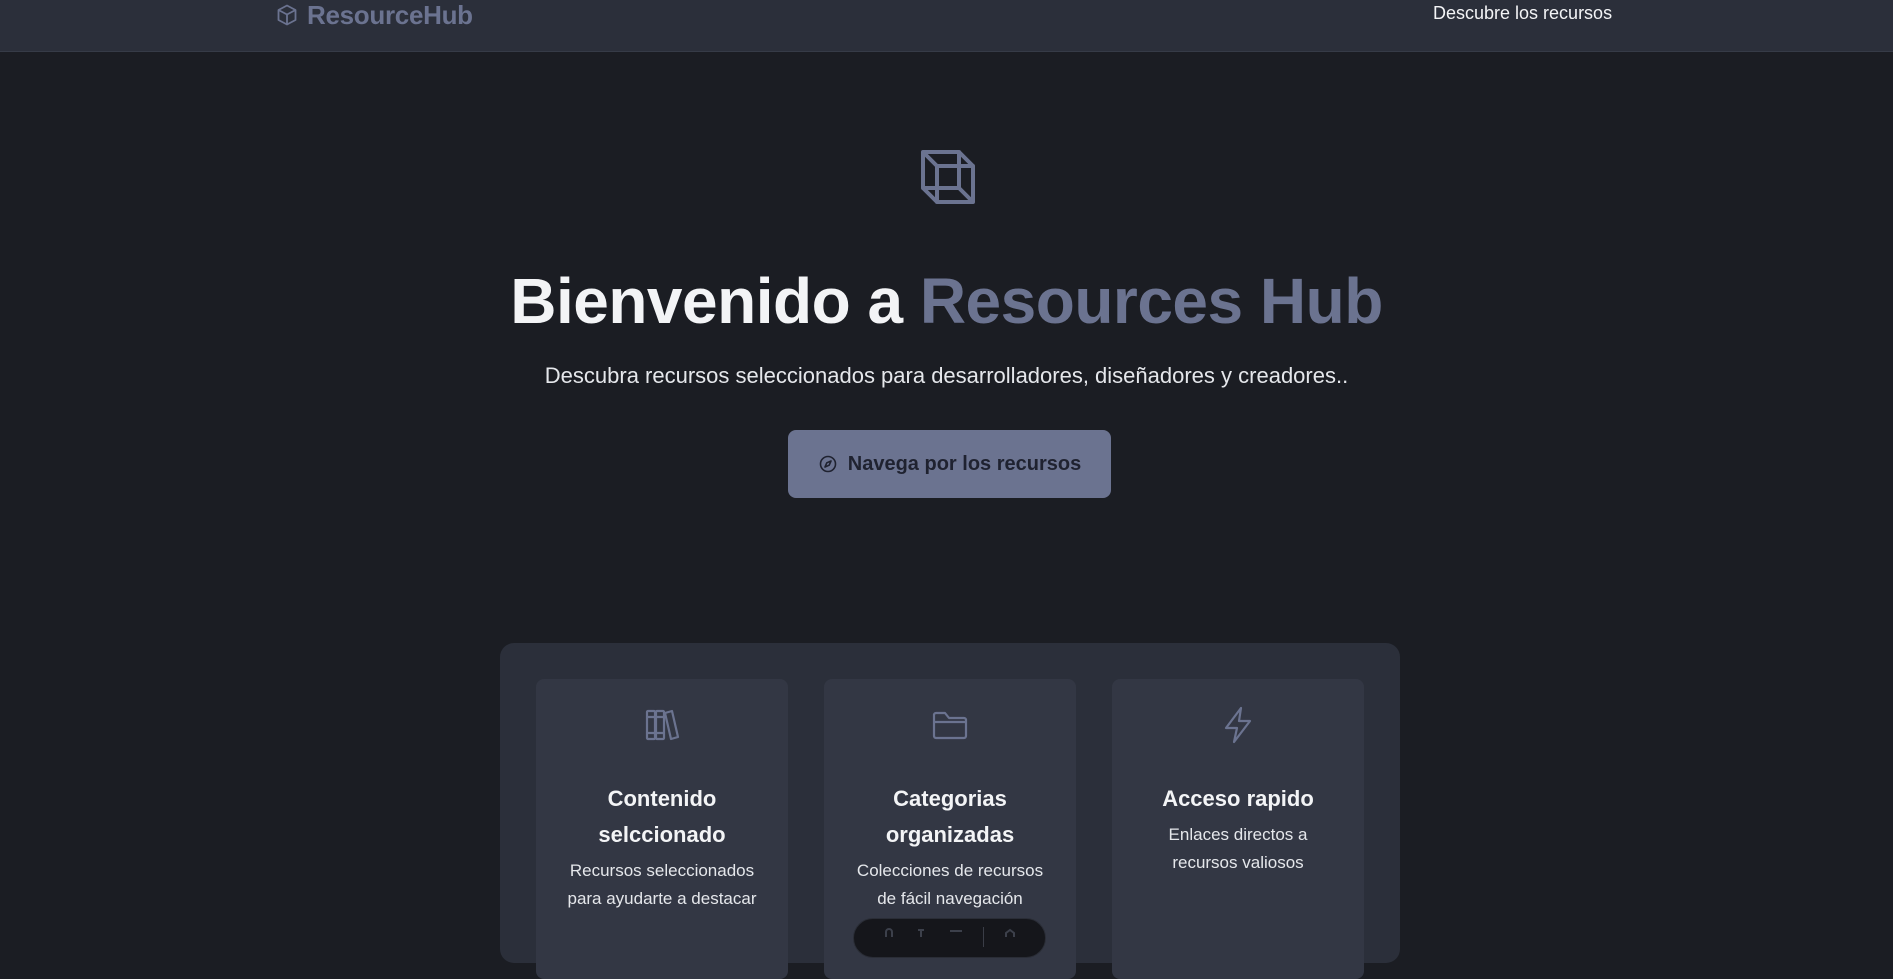 The image size is (1893, 979). What do you see at coordinates (956, 932) in the screenshot?
I see `menu-icon` at bounding box center [956, 932].